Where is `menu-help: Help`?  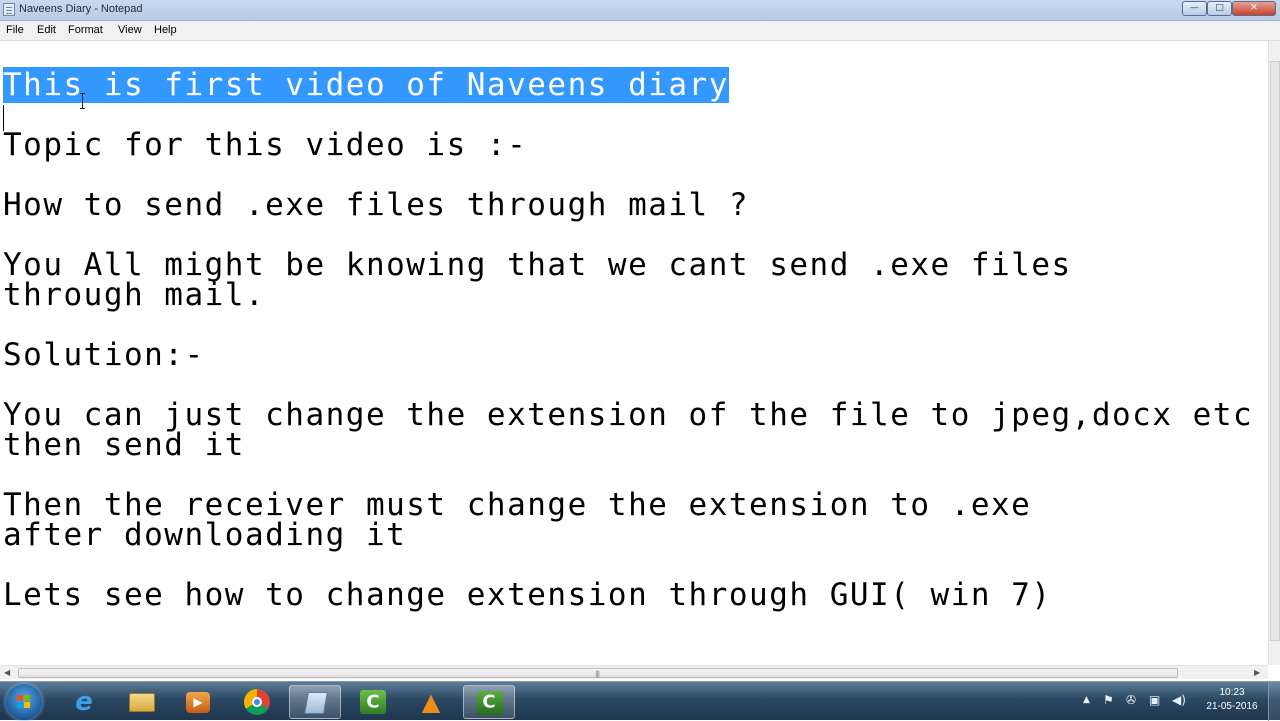
menu-help: Help is located at coordinates (165, 30).